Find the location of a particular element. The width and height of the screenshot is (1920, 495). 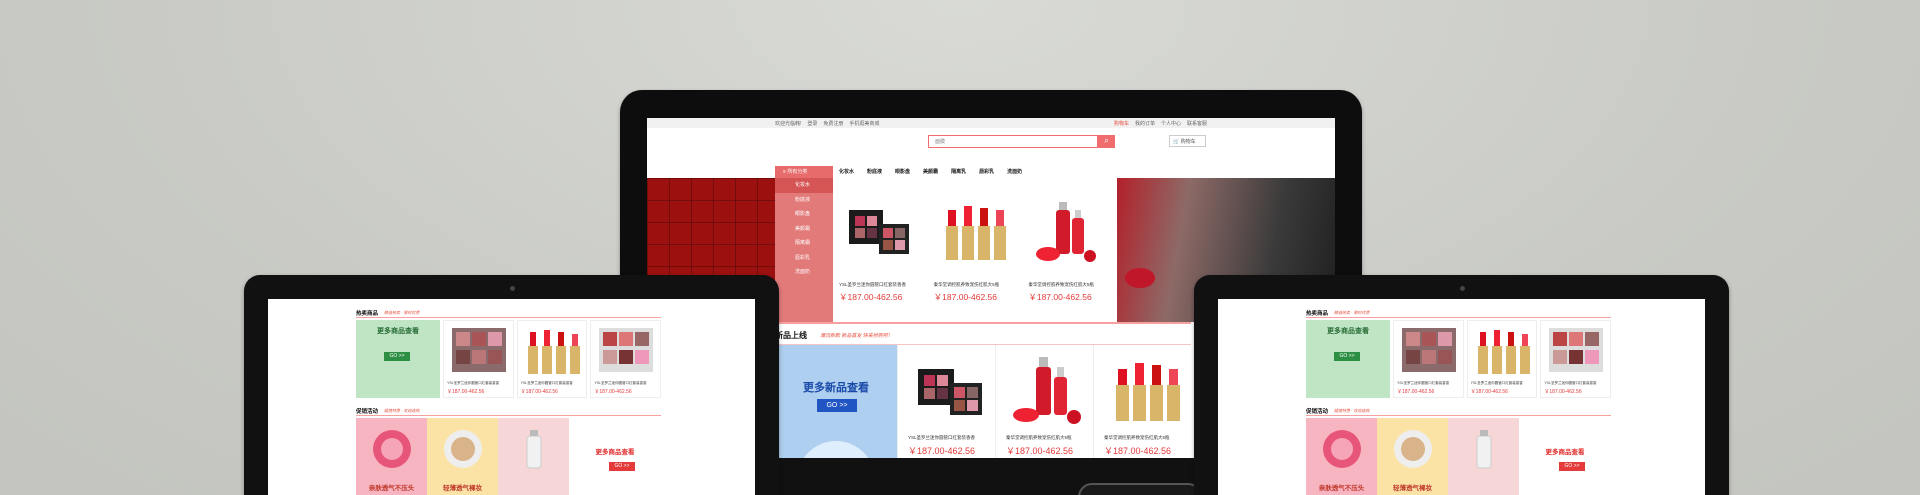

search-row: 面膜 ⌕ 🛒 购物车 is located at coordinates (991, 143).